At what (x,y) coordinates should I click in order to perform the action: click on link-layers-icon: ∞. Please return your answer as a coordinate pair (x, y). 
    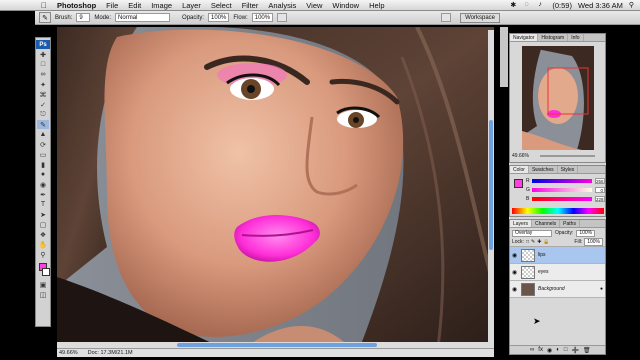
    Looking at the image, I should click on (532, 350).